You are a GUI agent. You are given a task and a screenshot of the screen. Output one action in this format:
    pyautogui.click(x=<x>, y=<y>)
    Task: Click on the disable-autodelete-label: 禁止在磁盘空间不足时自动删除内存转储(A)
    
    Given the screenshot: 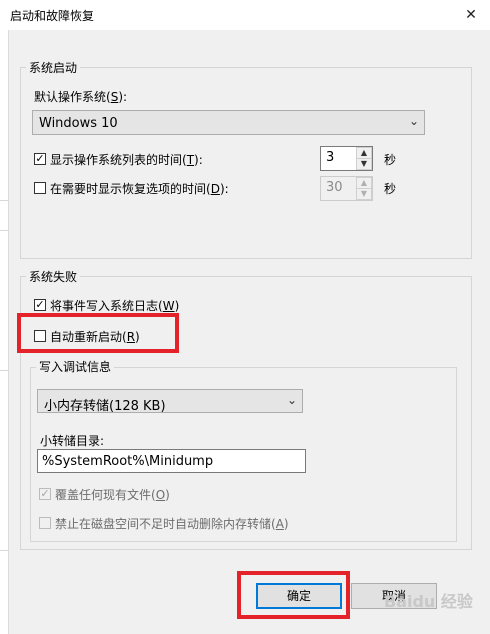 What is the action you would take?
    pyautogui.click(x=172, y=524)
    